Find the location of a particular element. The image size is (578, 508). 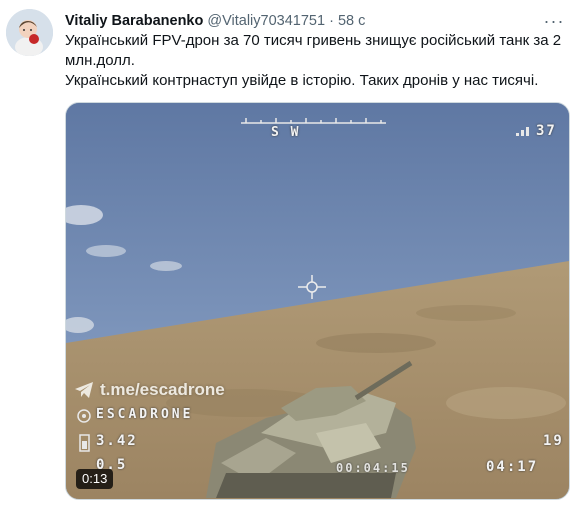

osd-voltage: 3.42 is located at coordinates (117, 441).